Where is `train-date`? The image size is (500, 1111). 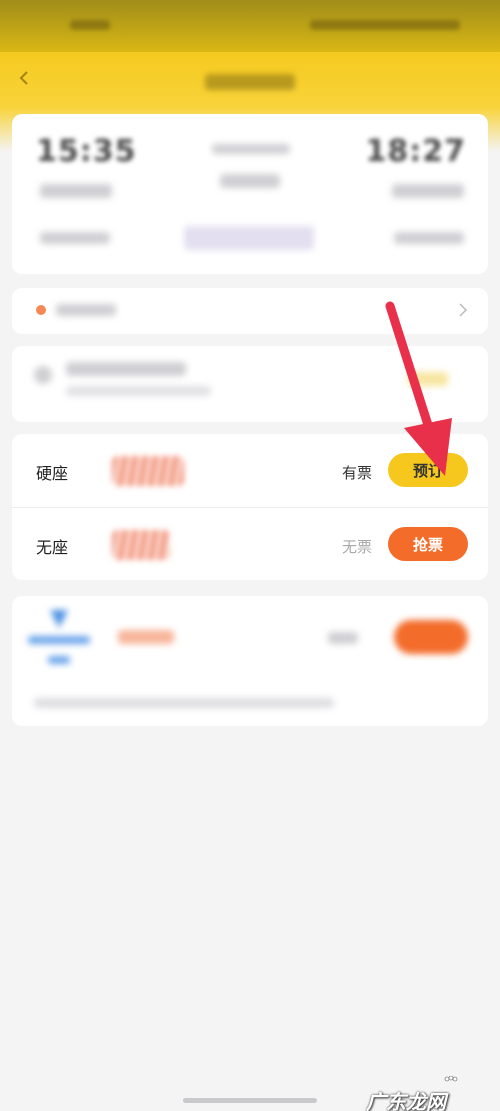 train-date is located at coordinates (251, 149).